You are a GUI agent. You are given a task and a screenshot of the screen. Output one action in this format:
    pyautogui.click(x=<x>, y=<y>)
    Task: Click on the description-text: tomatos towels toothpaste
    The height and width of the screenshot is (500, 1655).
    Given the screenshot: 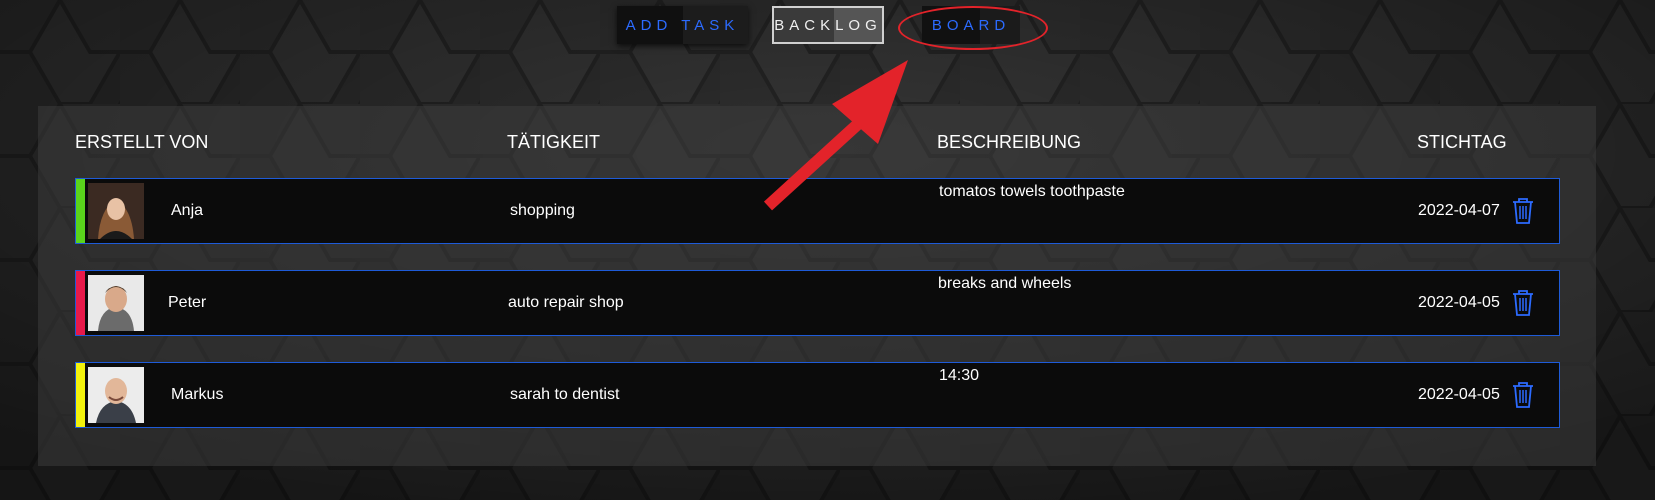 What is the action you would take?
    pyautogui.click(x=1032, y=191)
    